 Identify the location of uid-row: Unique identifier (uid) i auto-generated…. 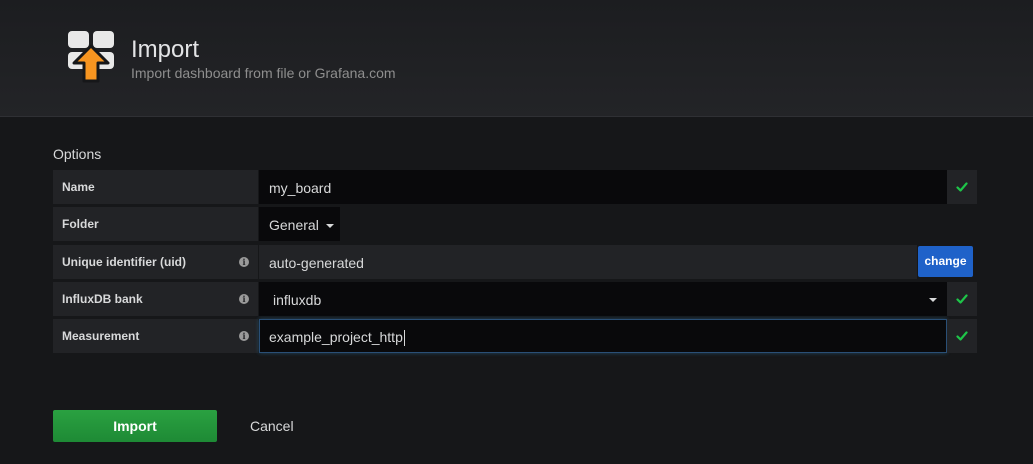
(515, 262).